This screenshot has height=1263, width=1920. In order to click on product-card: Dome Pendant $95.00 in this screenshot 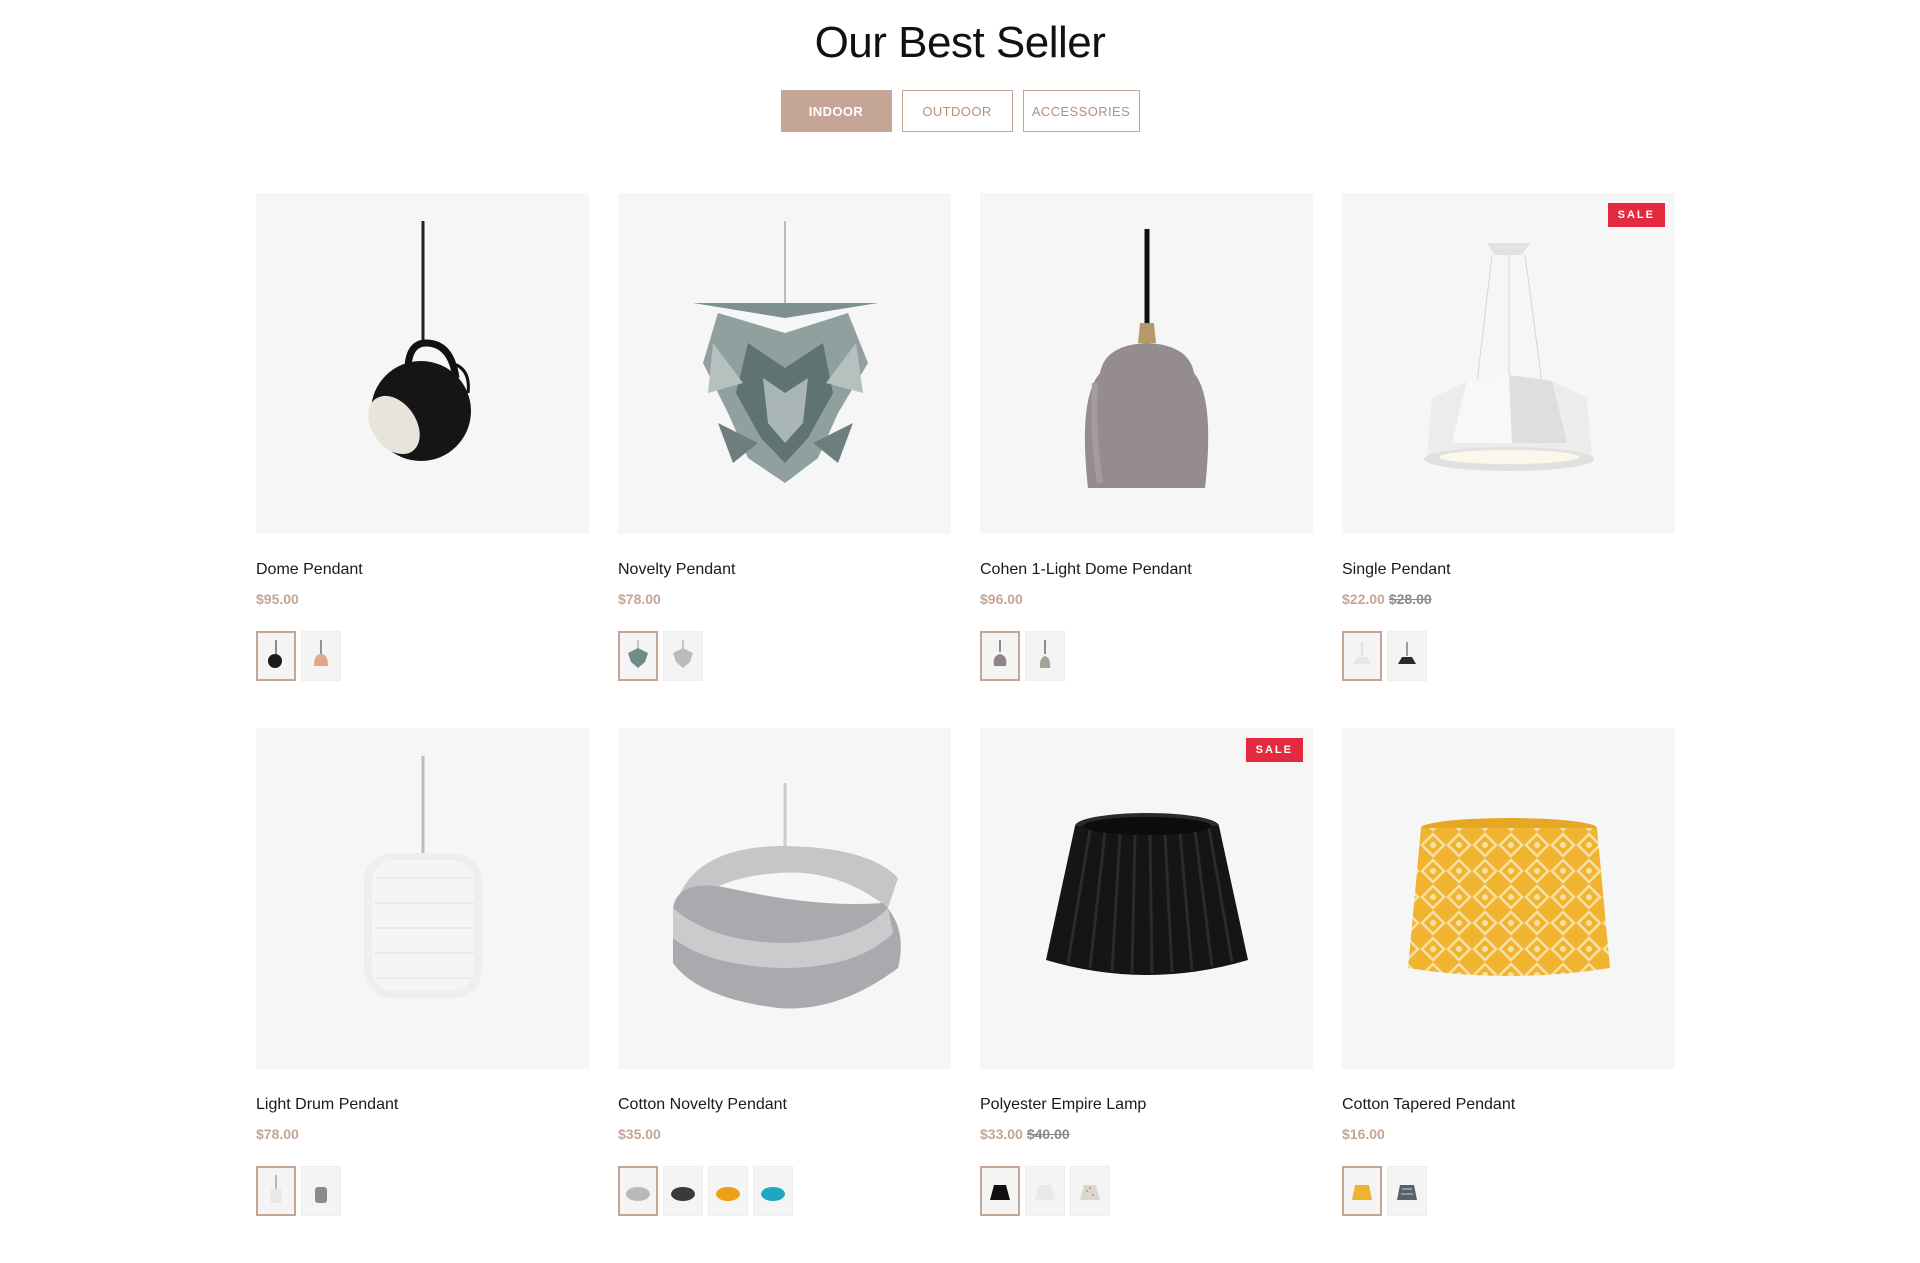, I will do `click(422, 460)`.